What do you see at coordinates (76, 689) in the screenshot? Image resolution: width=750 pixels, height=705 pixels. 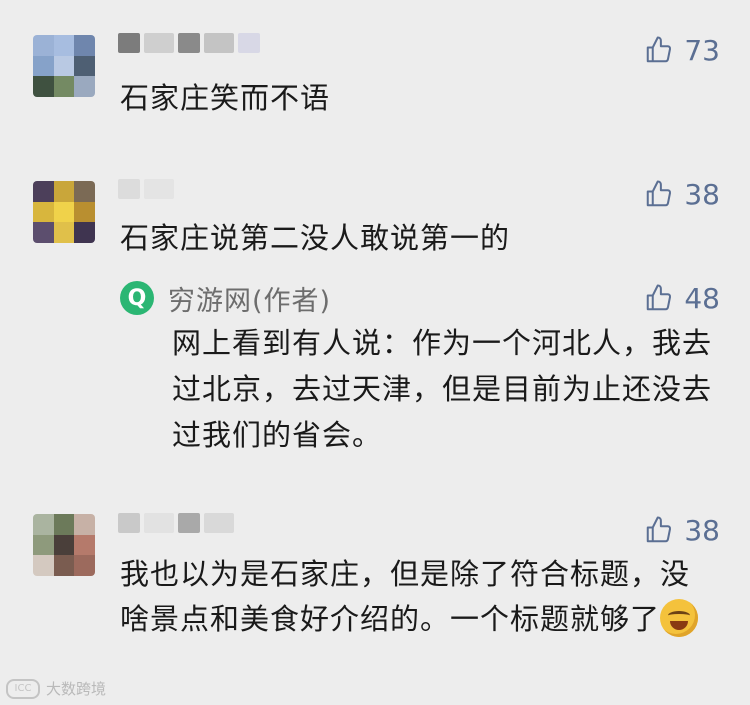 I see `watermark-text: 大数跨境` at bounding box center [76, 689].